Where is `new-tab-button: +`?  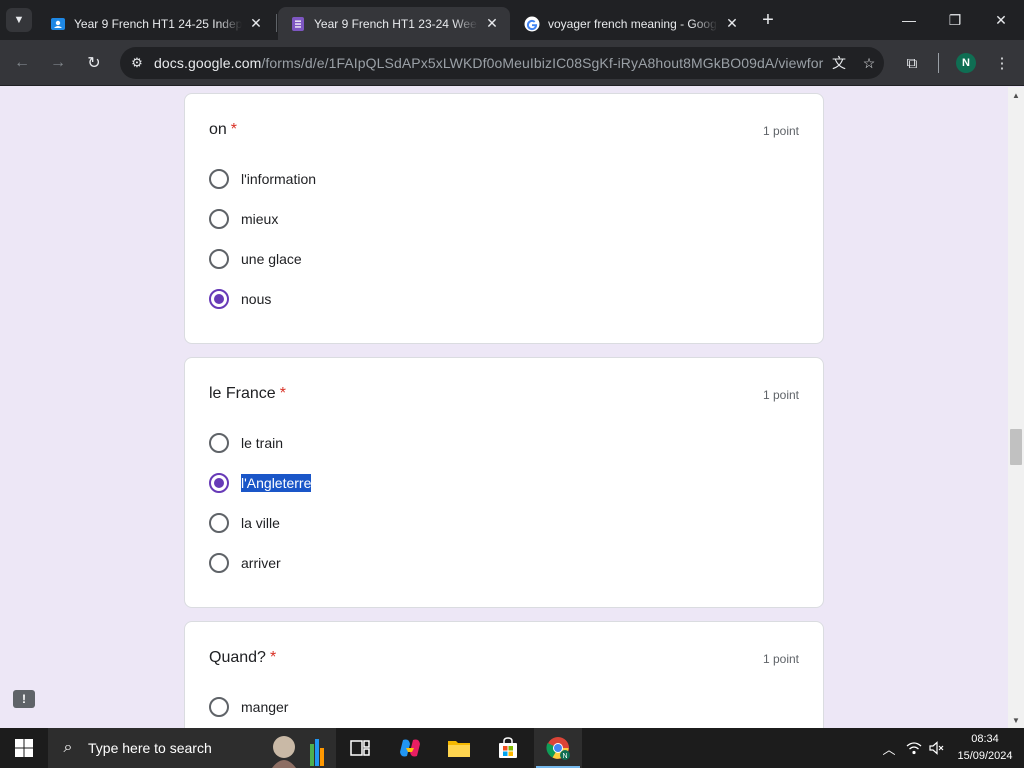 new-tab-button: + is located at coordinates (768, 20).